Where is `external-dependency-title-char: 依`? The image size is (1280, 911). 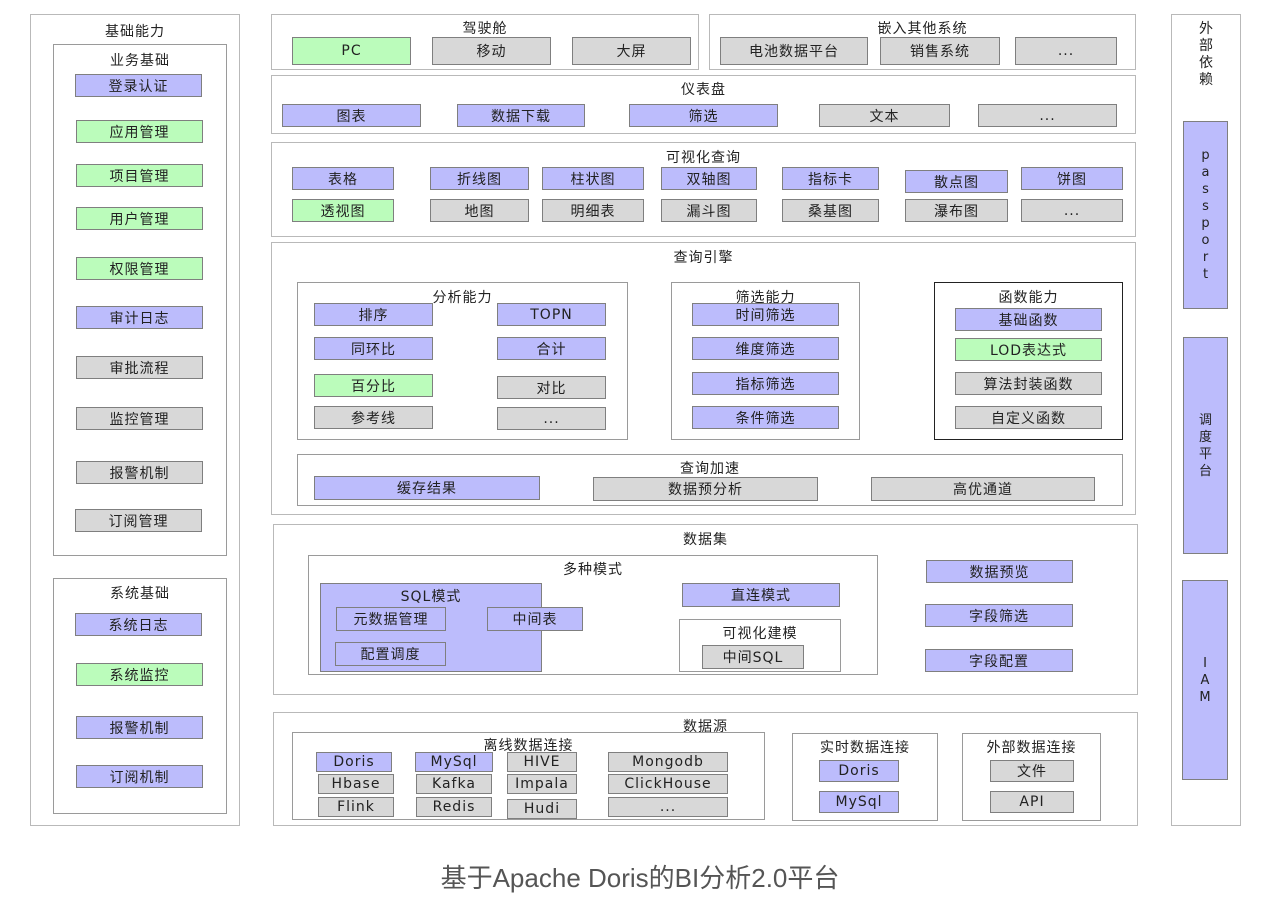 external-dependency-title-char: 依 is located at coordinates (1206, 63).